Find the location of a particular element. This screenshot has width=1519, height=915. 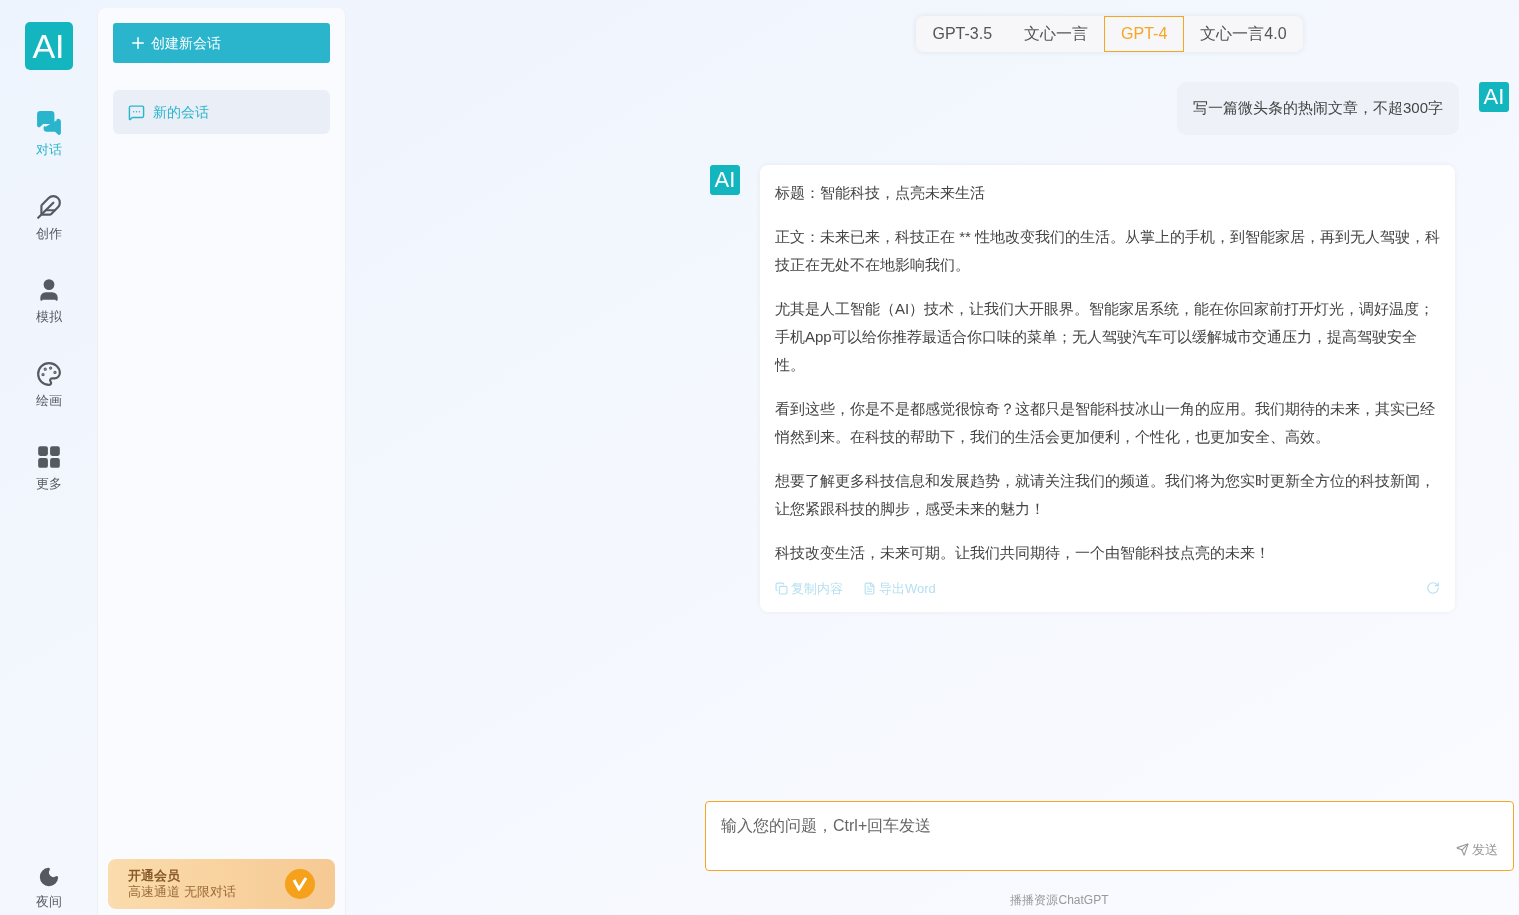

plus-icon is located at coordinates (138, 43).